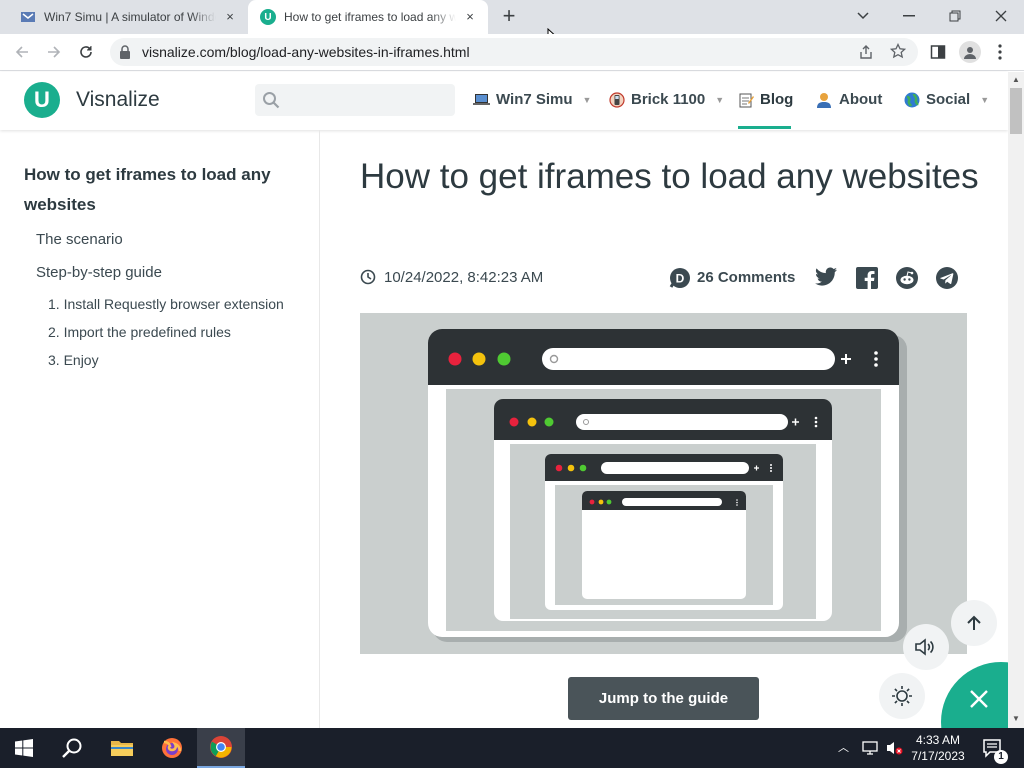  I want to click on windows-logo-icon, so click(24, 748).